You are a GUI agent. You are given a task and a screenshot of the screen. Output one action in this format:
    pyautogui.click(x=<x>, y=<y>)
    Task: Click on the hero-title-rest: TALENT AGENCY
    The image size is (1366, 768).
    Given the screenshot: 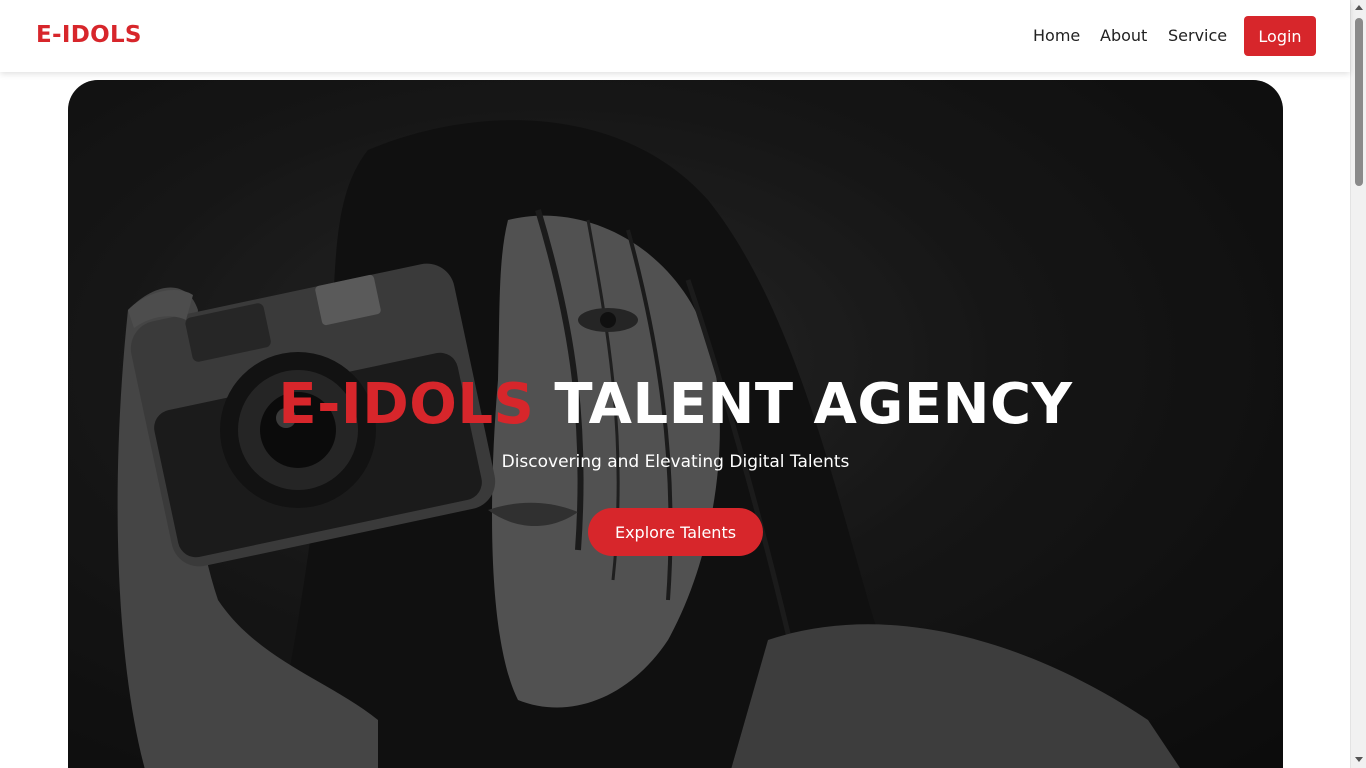 What is the action you would take?
    pyautogui.click(x=813, y=404)
    